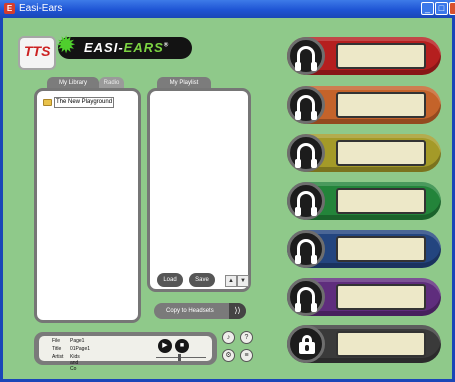 This screenshot has width=455, height=382. I want to click on library-item-label: The New Playground, so click(84, 102).